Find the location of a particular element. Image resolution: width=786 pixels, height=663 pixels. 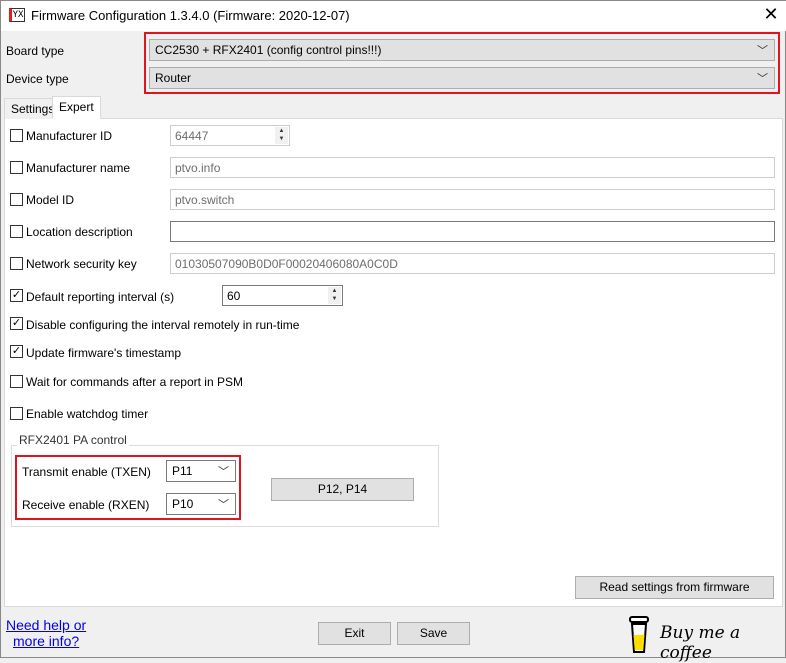

manufacturer-id-checkbox is located at coordinates (16, 135).